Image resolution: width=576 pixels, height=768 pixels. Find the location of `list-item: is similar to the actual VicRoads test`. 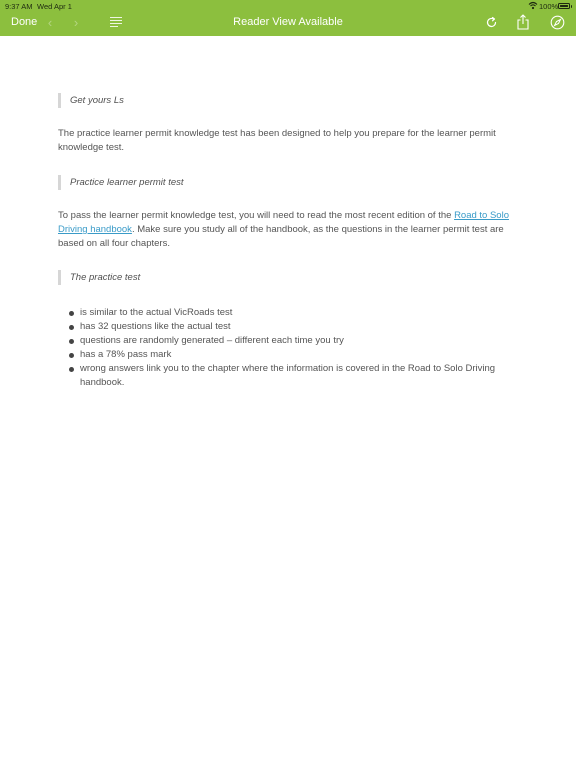

list-item: is similar to the actual VicRoads test is located at coordinates (288, 313).